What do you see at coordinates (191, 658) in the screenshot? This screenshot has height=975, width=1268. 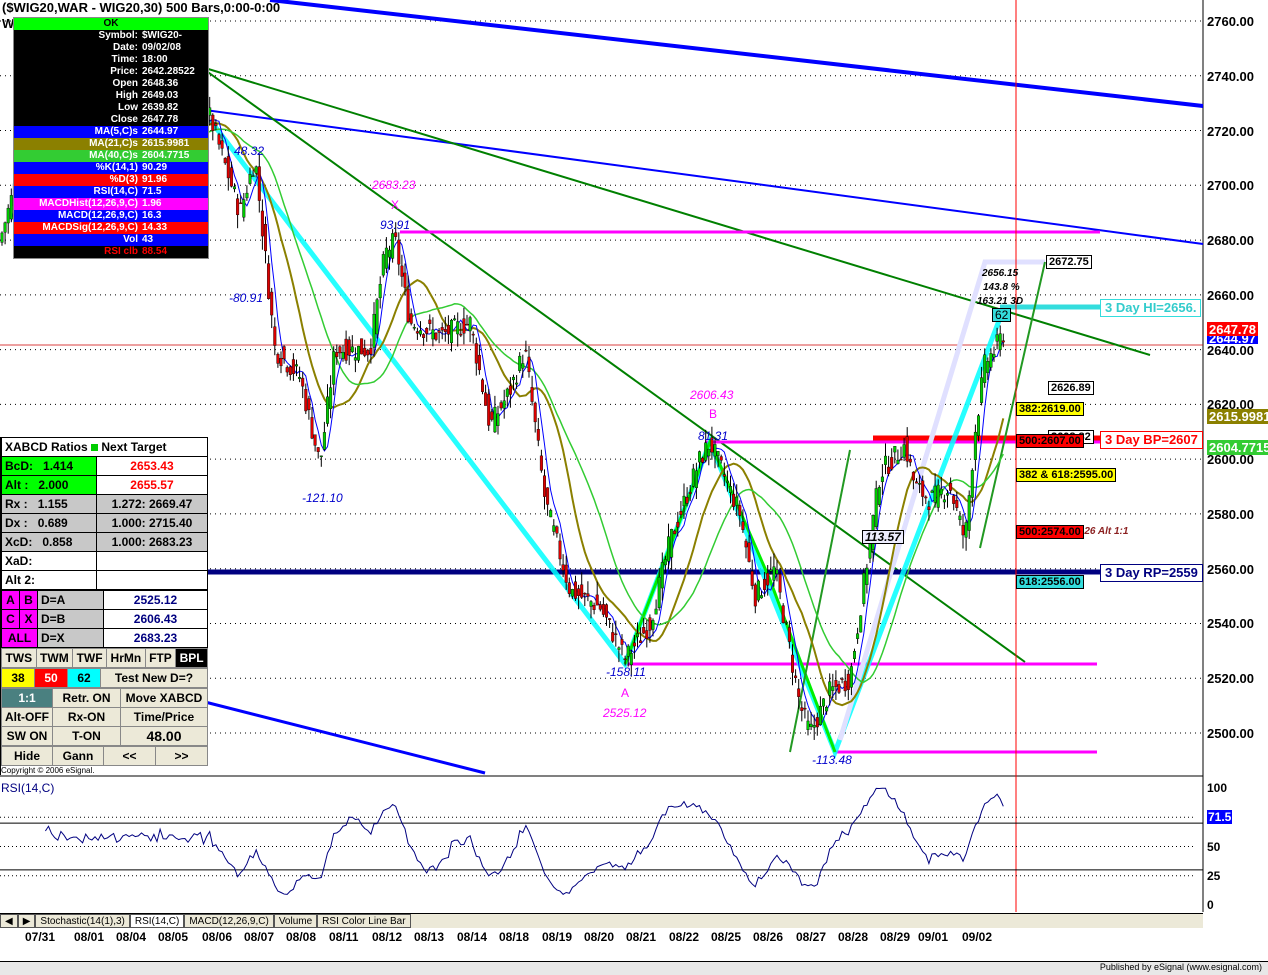 I see `bpl-button: BPL` at bounding box center [191, 658].